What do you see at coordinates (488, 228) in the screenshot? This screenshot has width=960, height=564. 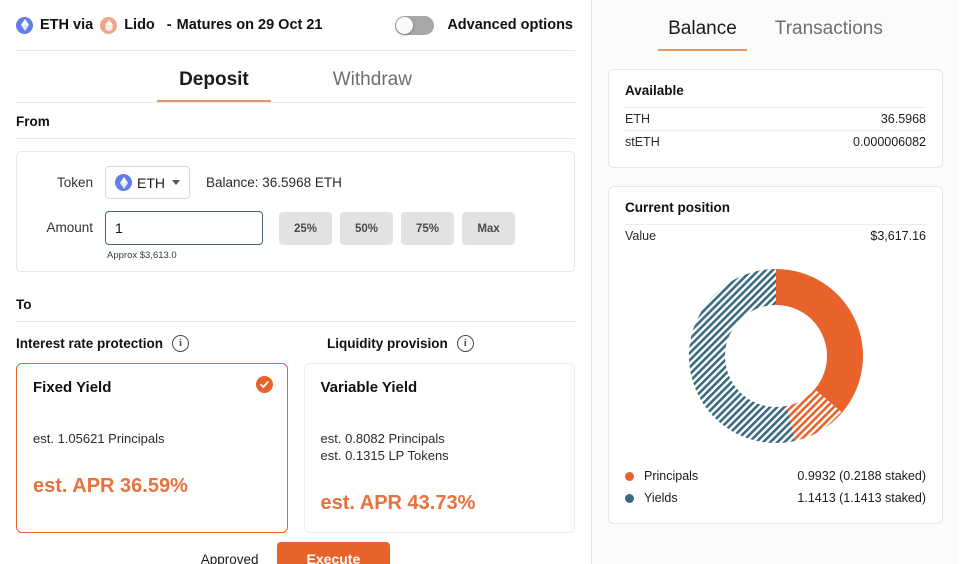 I see `percent-max-button: Max` at bounding box center [488, 228].